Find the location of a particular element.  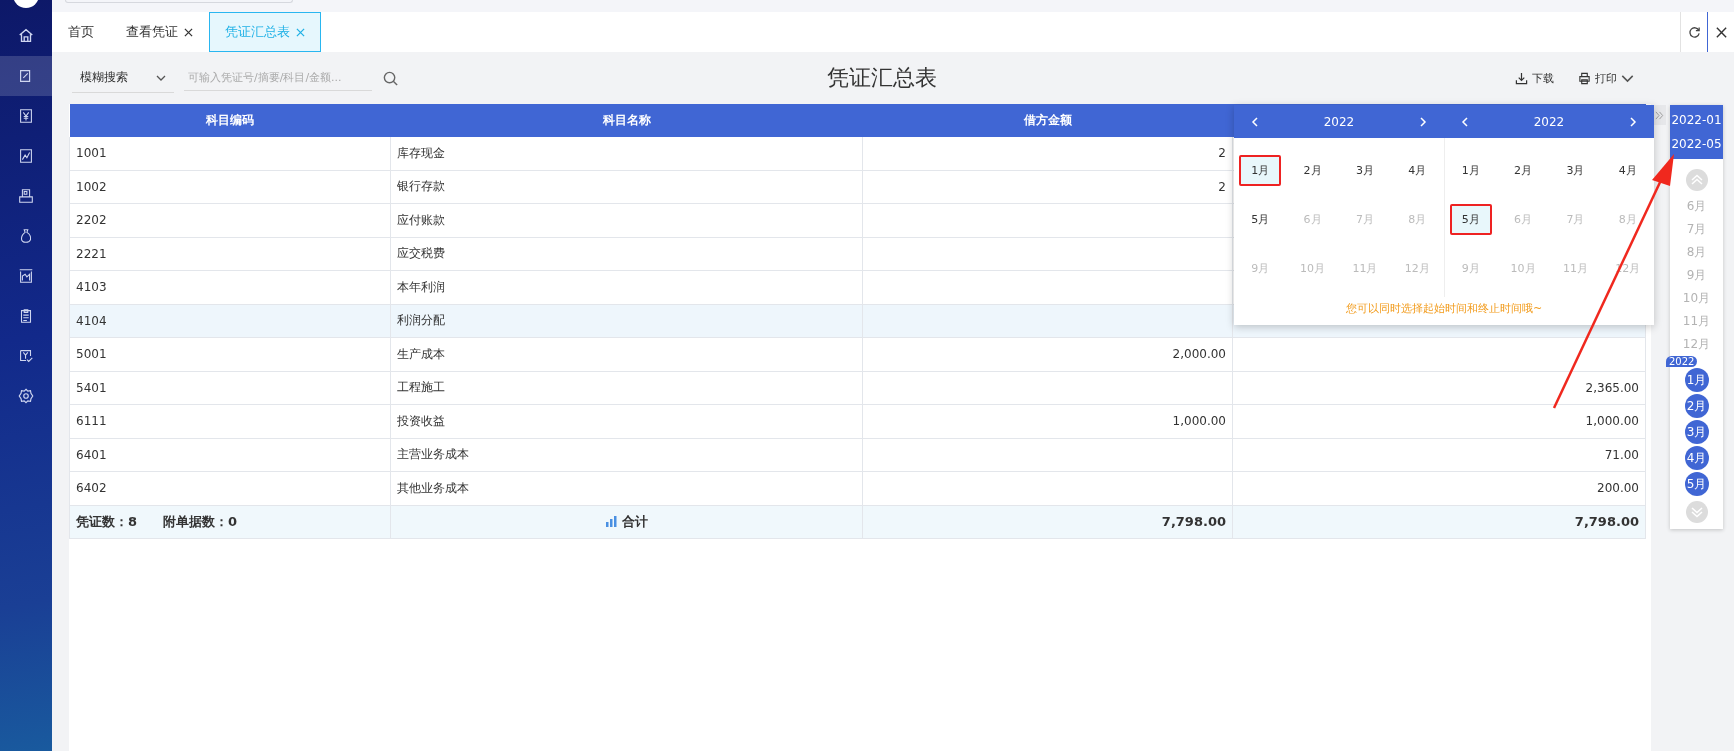

table-cell: 本年利润 is located at coordinates (626, 287).